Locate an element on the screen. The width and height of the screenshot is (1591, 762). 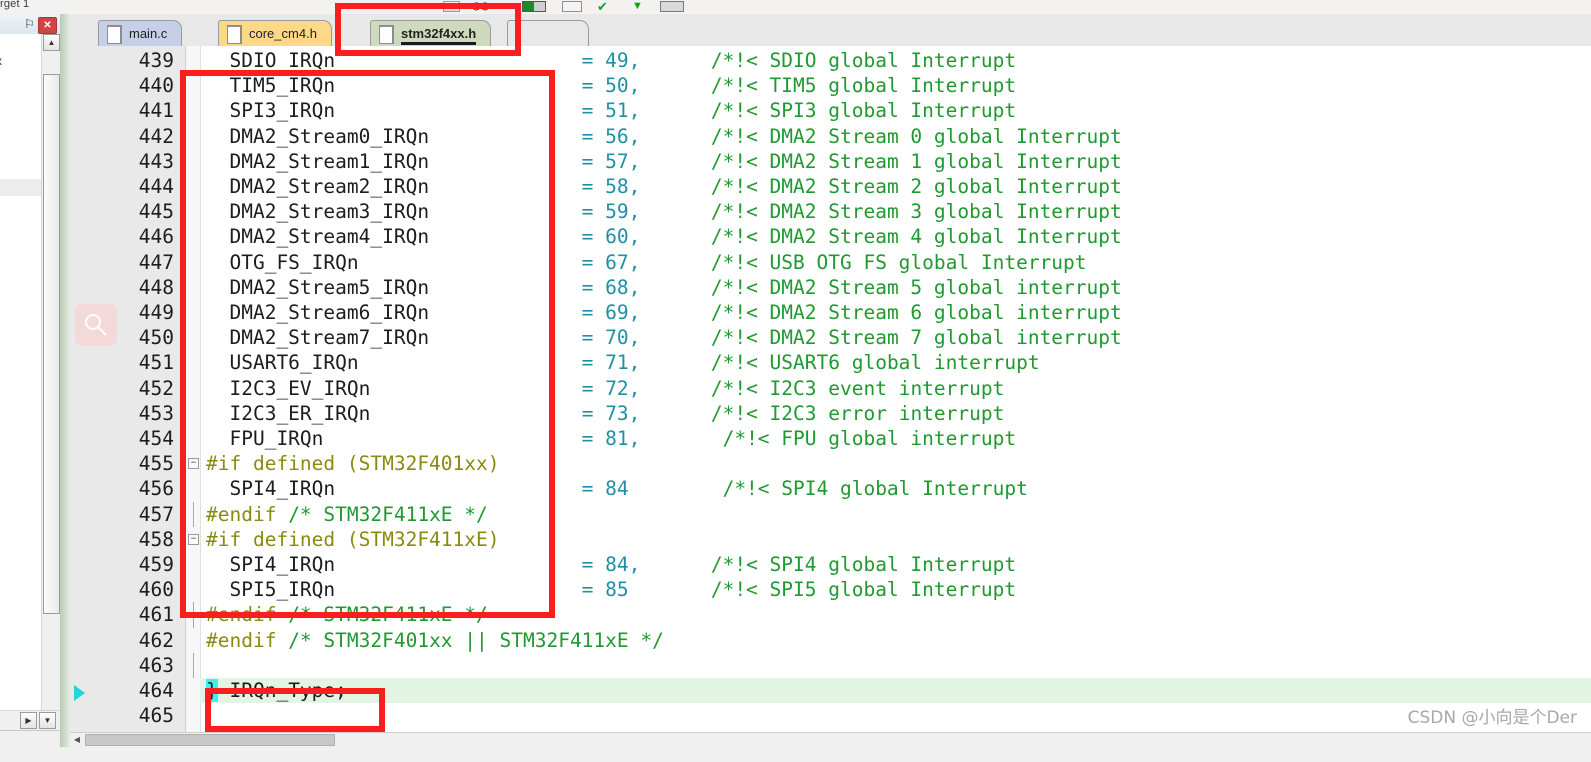
line-number: 460 is located at coordinates (156, 590).